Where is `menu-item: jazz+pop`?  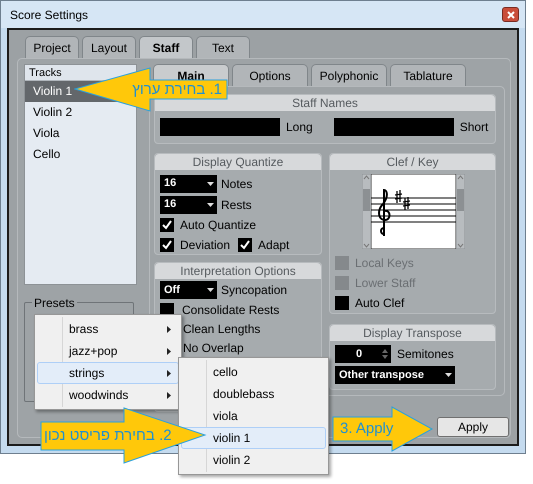 menu-item: jazz+pop is located at coordinates (108, 351).